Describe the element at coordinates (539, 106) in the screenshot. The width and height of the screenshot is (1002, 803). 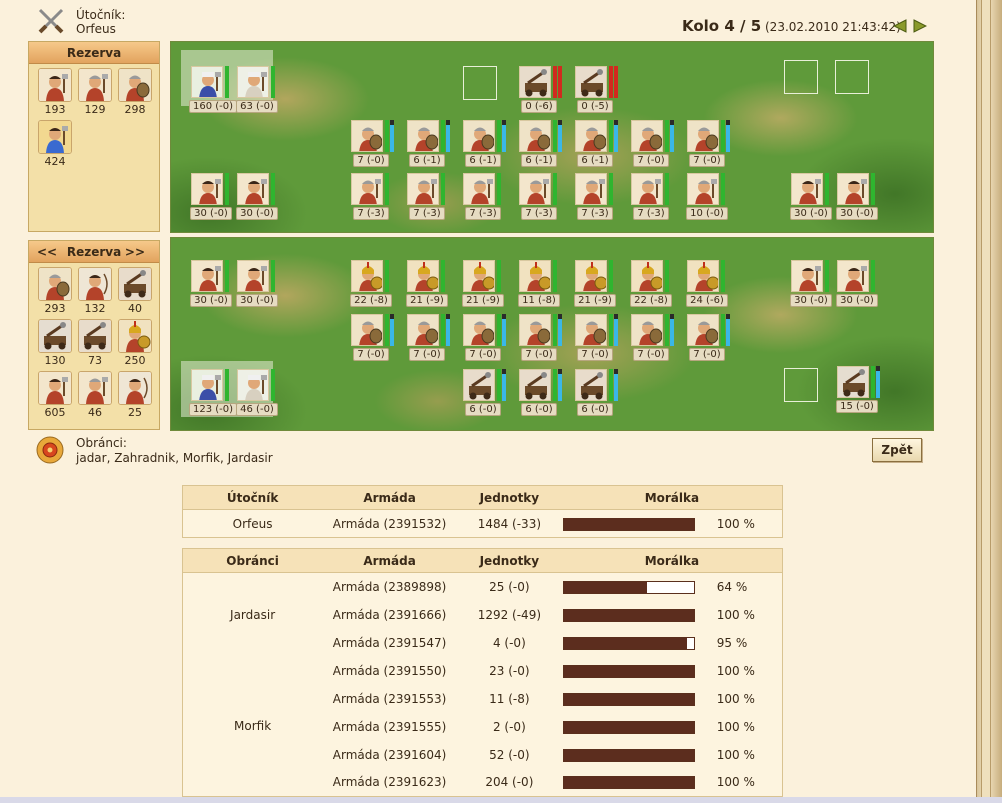
I see `unit-count: 0 (-6)` at that location.